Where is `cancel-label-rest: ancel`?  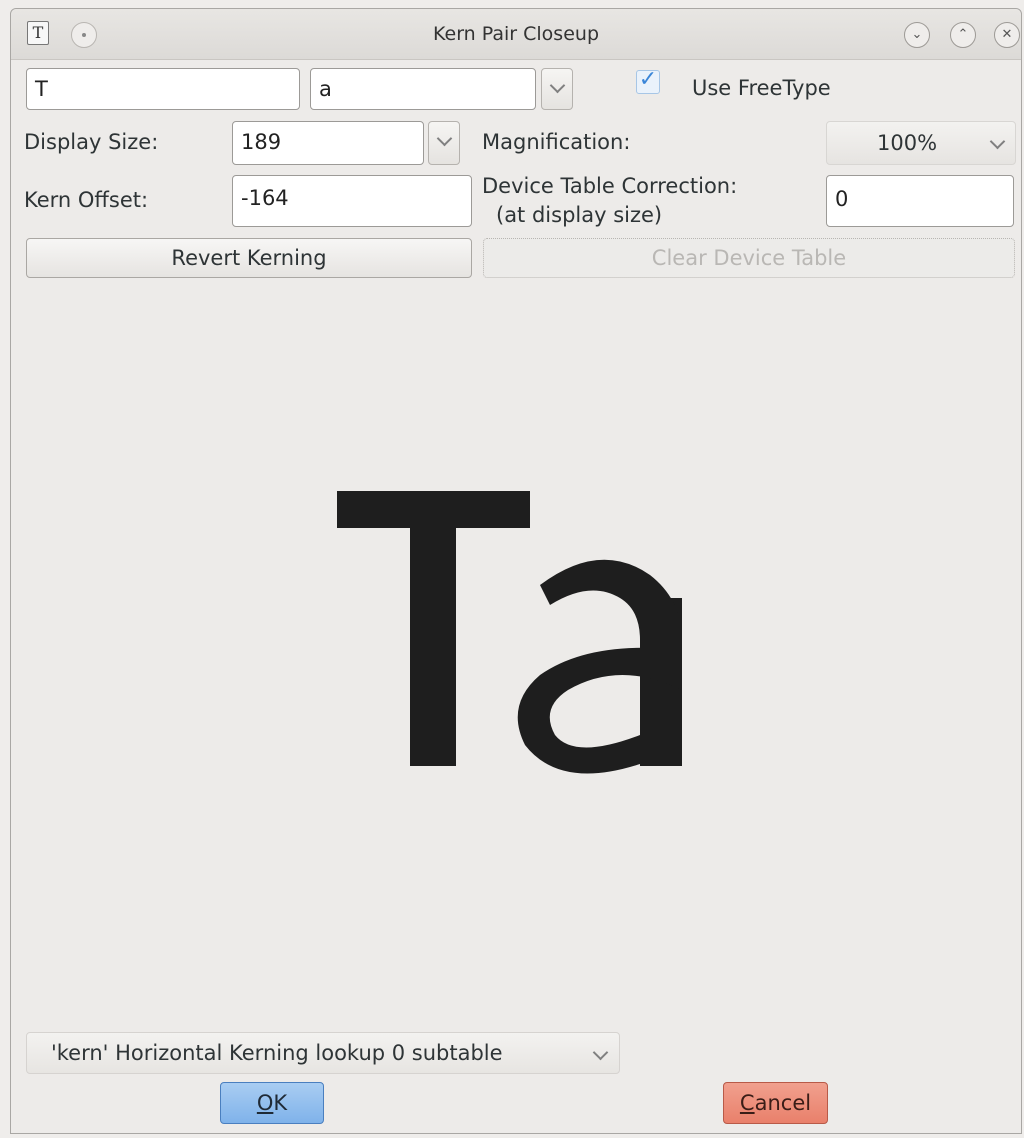 cancel-label-rest: ancel is located at coordinates (783, 1103).